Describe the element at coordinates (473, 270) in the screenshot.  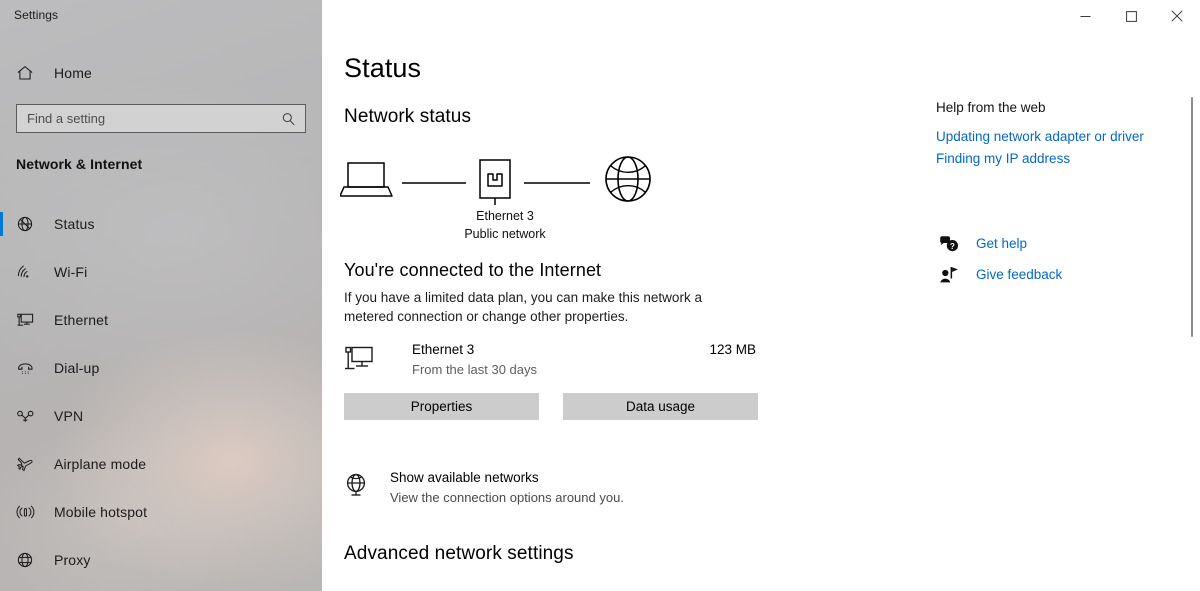
I see `connected-heading: You're connected to the Internet` at that location.